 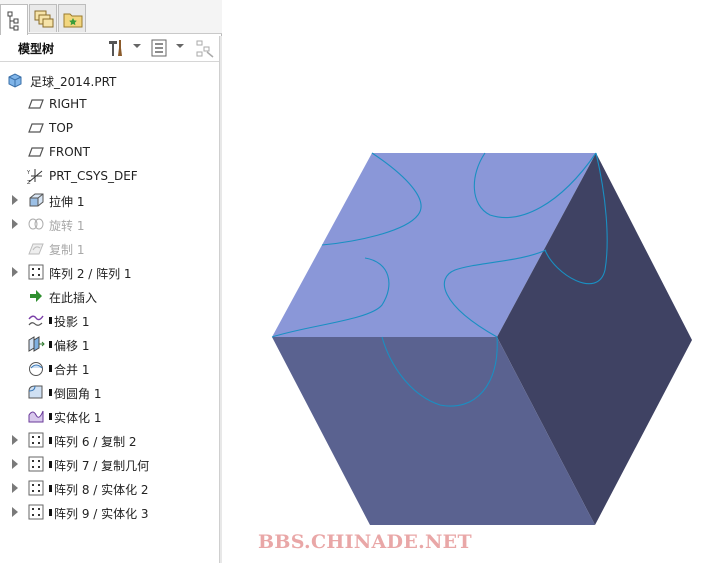 I want to click on panel-splitter, so click(x=220, y=299).